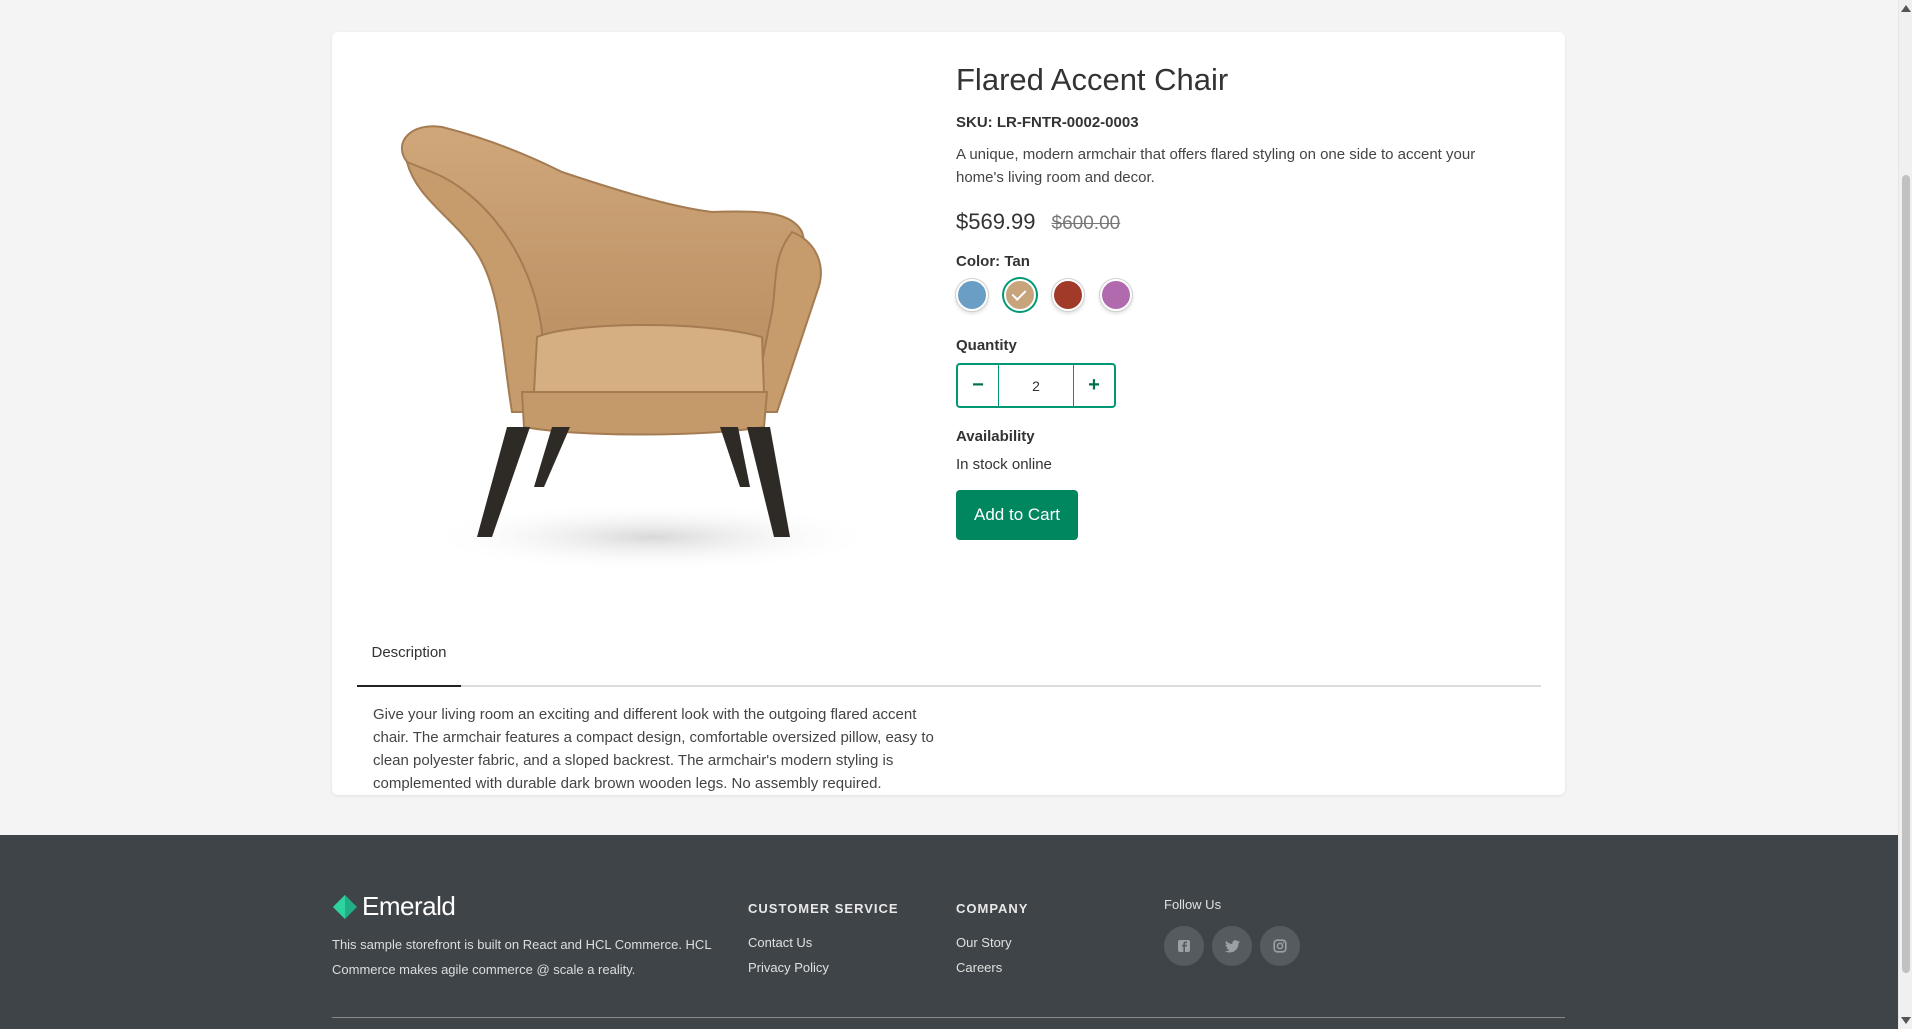 Image resolution: width=1912 pixels, height=1029 pixels. I want to click on brand-name: Emerald, so click(409, 906).